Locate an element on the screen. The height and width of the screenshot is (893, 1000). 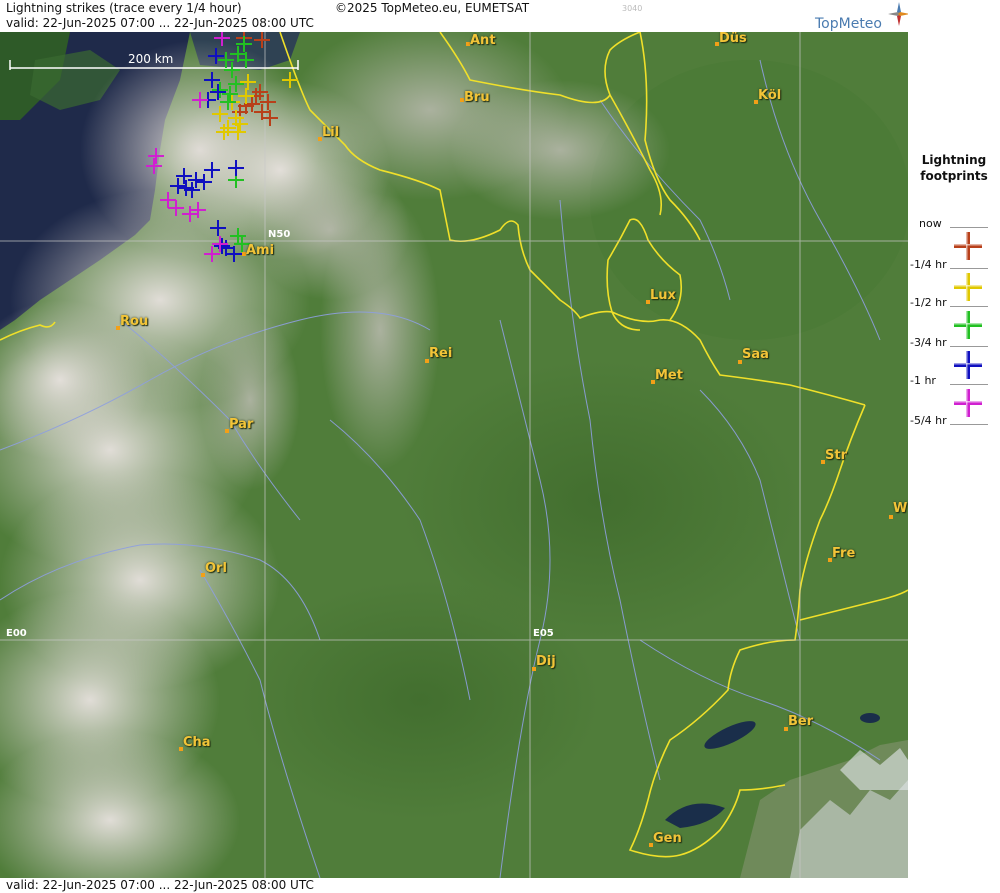
city-label: W is located at coordinates (900, 508).